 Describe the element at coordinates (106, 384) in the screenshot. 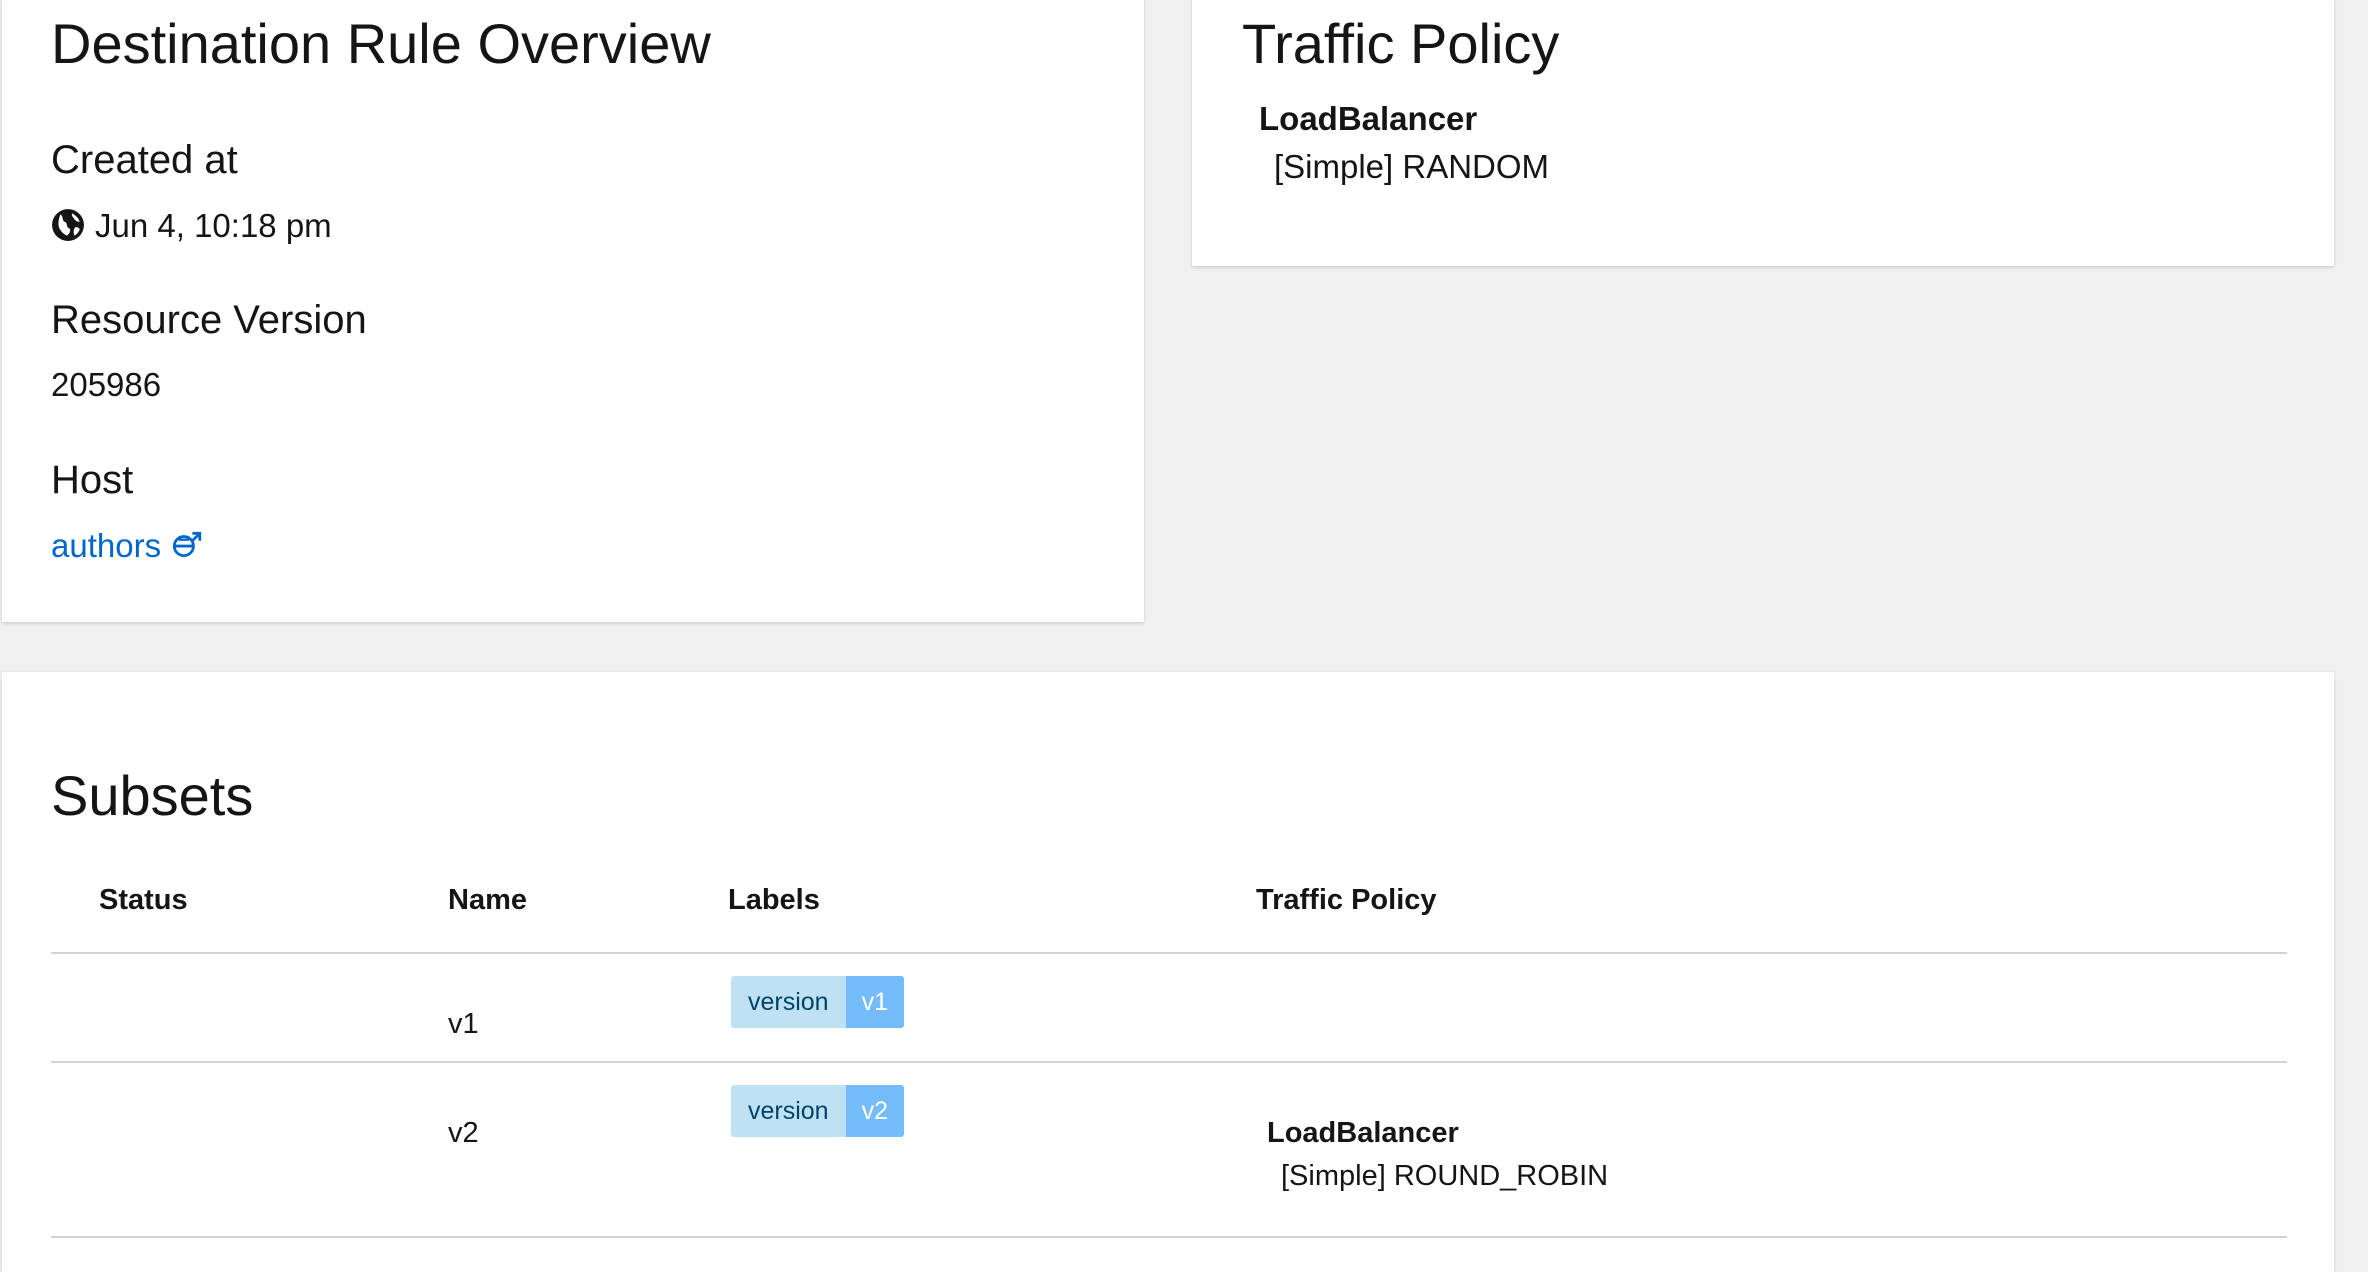

I see `resource-version-value: 205986` at that location.